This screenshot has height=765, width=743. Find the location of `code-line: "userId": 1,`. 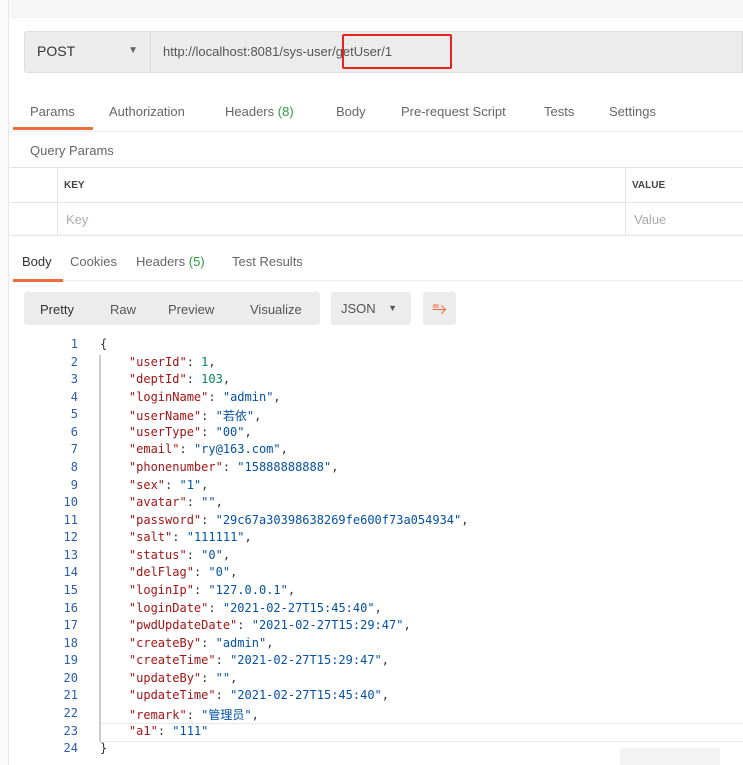

code-line: "userId": 1, is located at coordinates (172, 361).